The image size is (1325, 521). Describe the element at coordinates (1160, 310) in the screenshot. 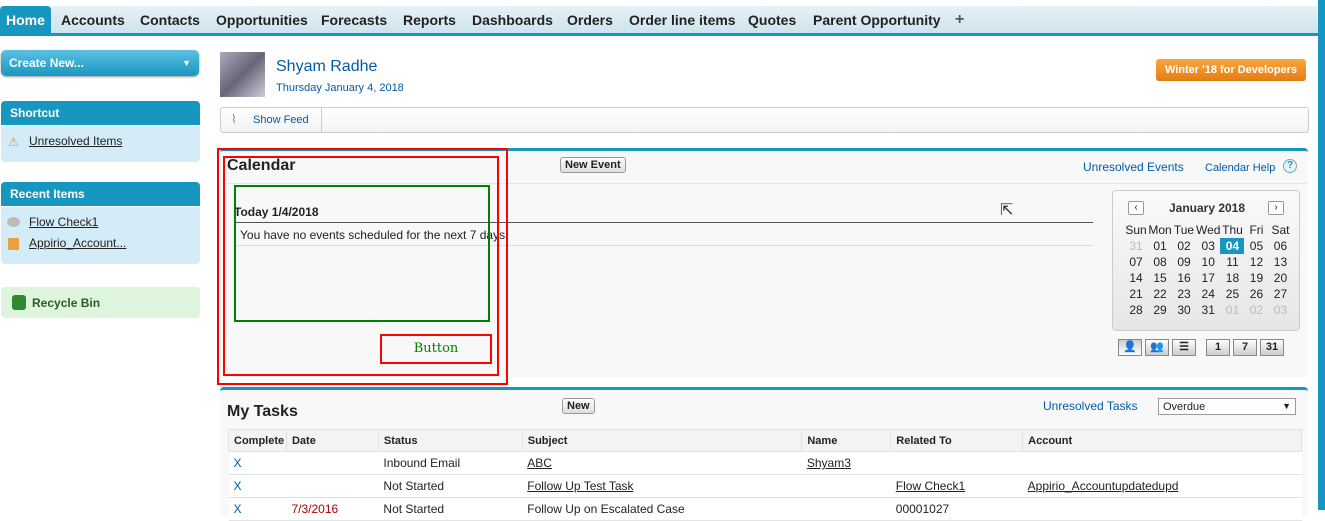

I see `calendar-day: 29` at that location.